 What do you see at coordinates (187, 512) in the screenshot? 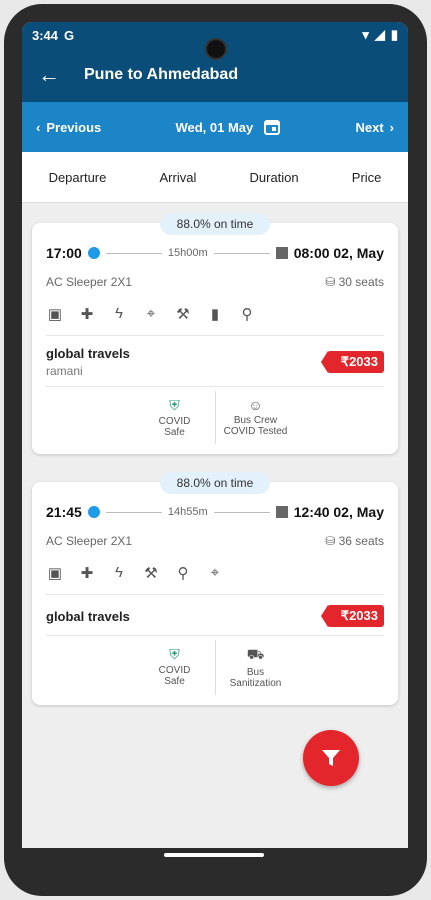
I see `duration: 14h55m` at bounding box center [187, 512].